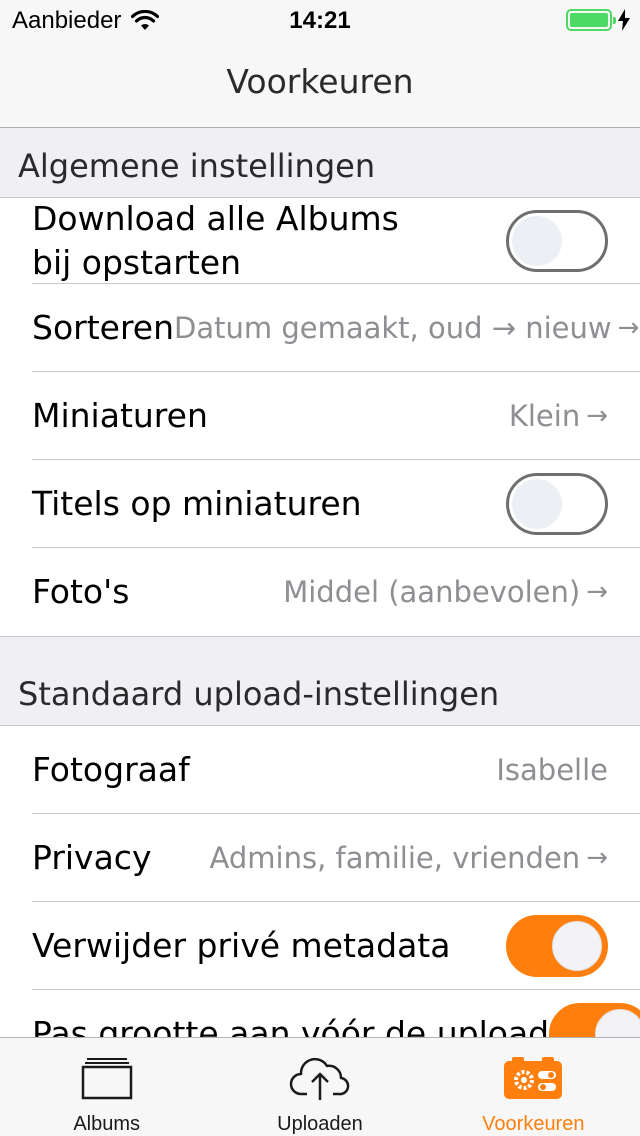 The image size is (640, 1136). I want to click on tab-albums: Albums, so click(106, 1087).